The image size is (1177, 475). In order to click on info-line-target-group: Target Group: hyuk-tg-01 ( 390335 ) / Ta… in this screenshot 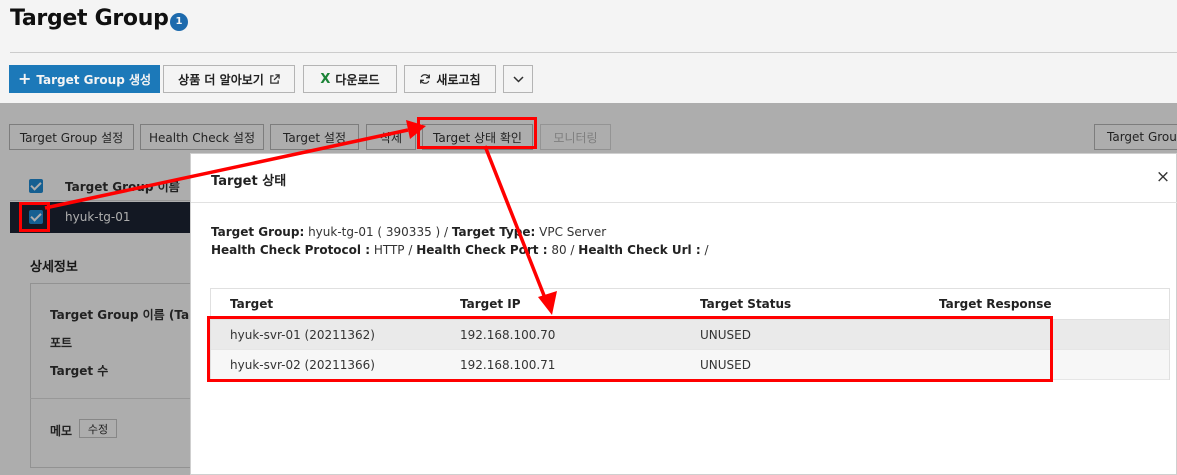, I will do `click(408, 232)`.